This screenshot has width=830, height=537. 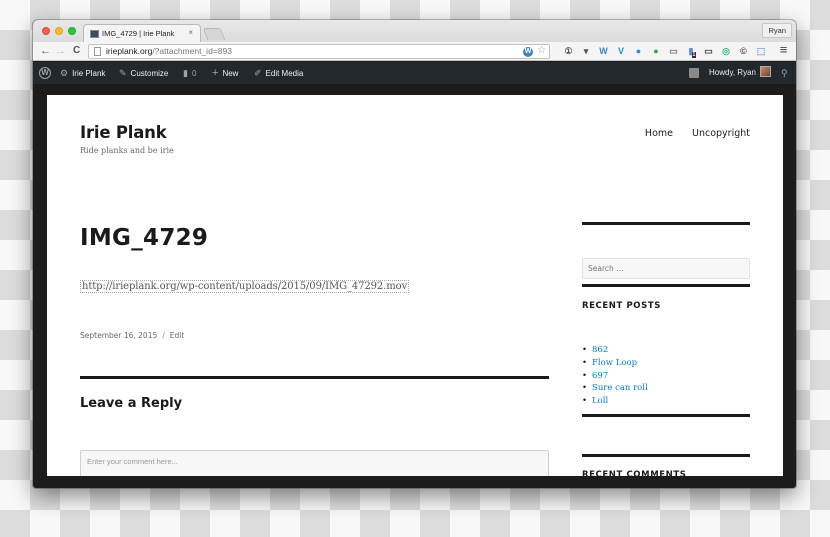 I want to click on reply-title: Leave a Reply, so click(x=131, y=403).